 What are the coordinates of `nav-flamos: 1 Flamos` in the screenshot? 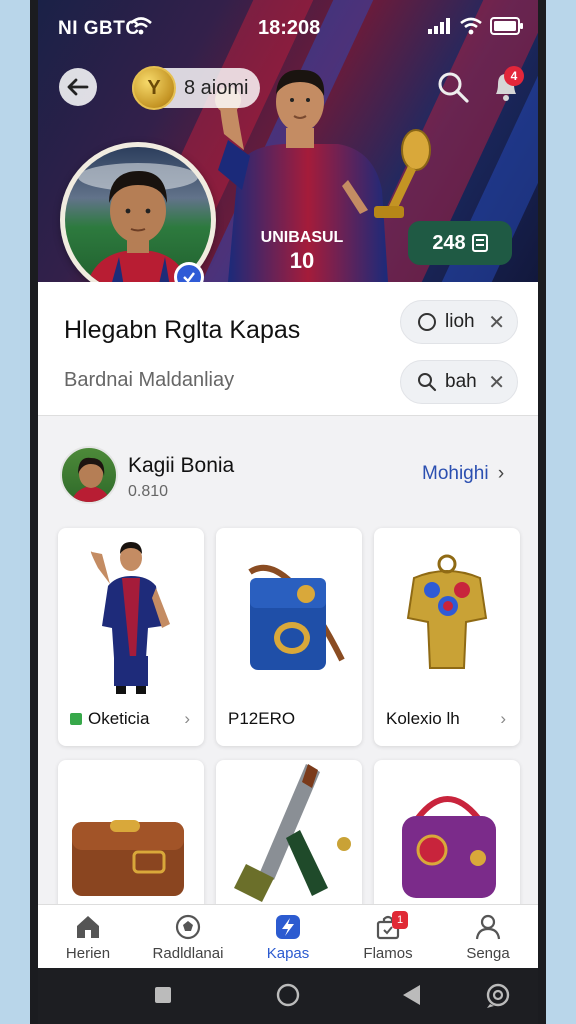 It's located at (388, 936).